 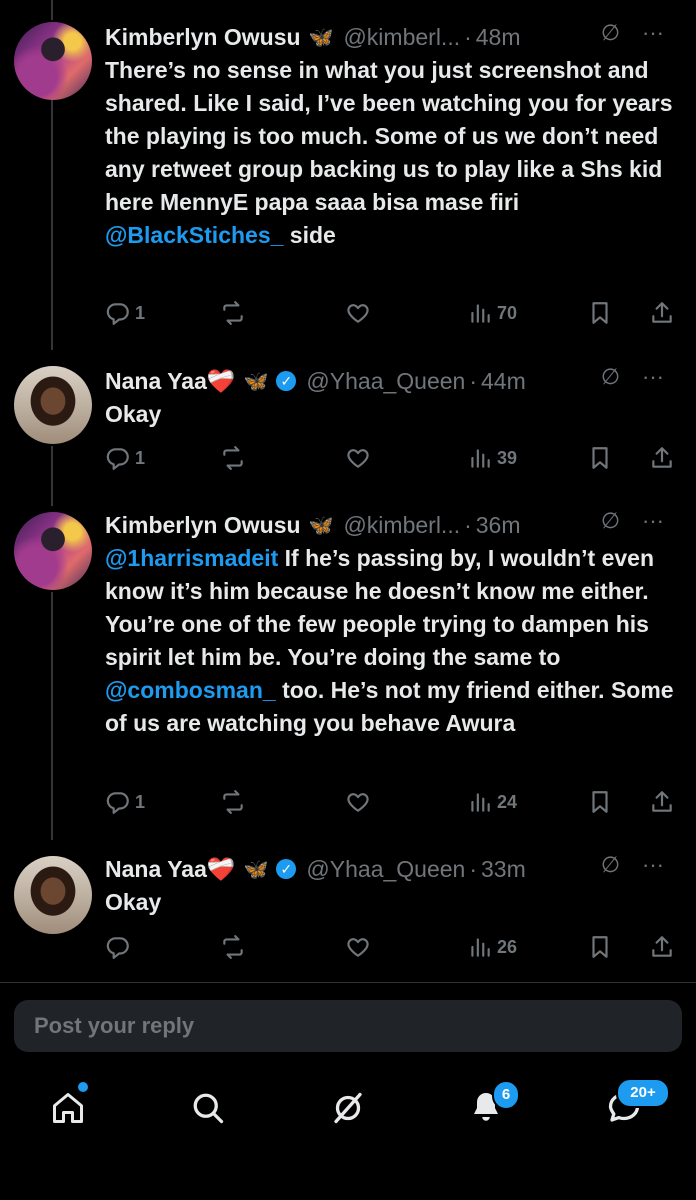 What do you see at coordinates (120, 947) in the screenshot?
I see `reply-button` at bounding box center [120, 947].